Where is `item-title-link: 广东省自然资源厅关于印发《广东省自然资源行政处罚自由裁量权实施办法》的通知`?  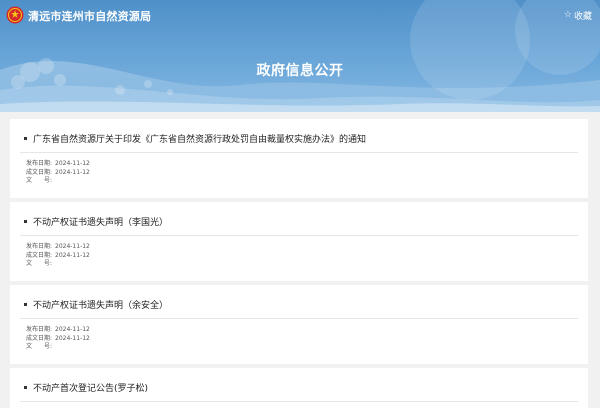
item-title-link: 广东省自然资源厅关于印发《广东省自然资源行政处罚自由裁量权实施办法》的通知 is located at coordinates (195, 138).